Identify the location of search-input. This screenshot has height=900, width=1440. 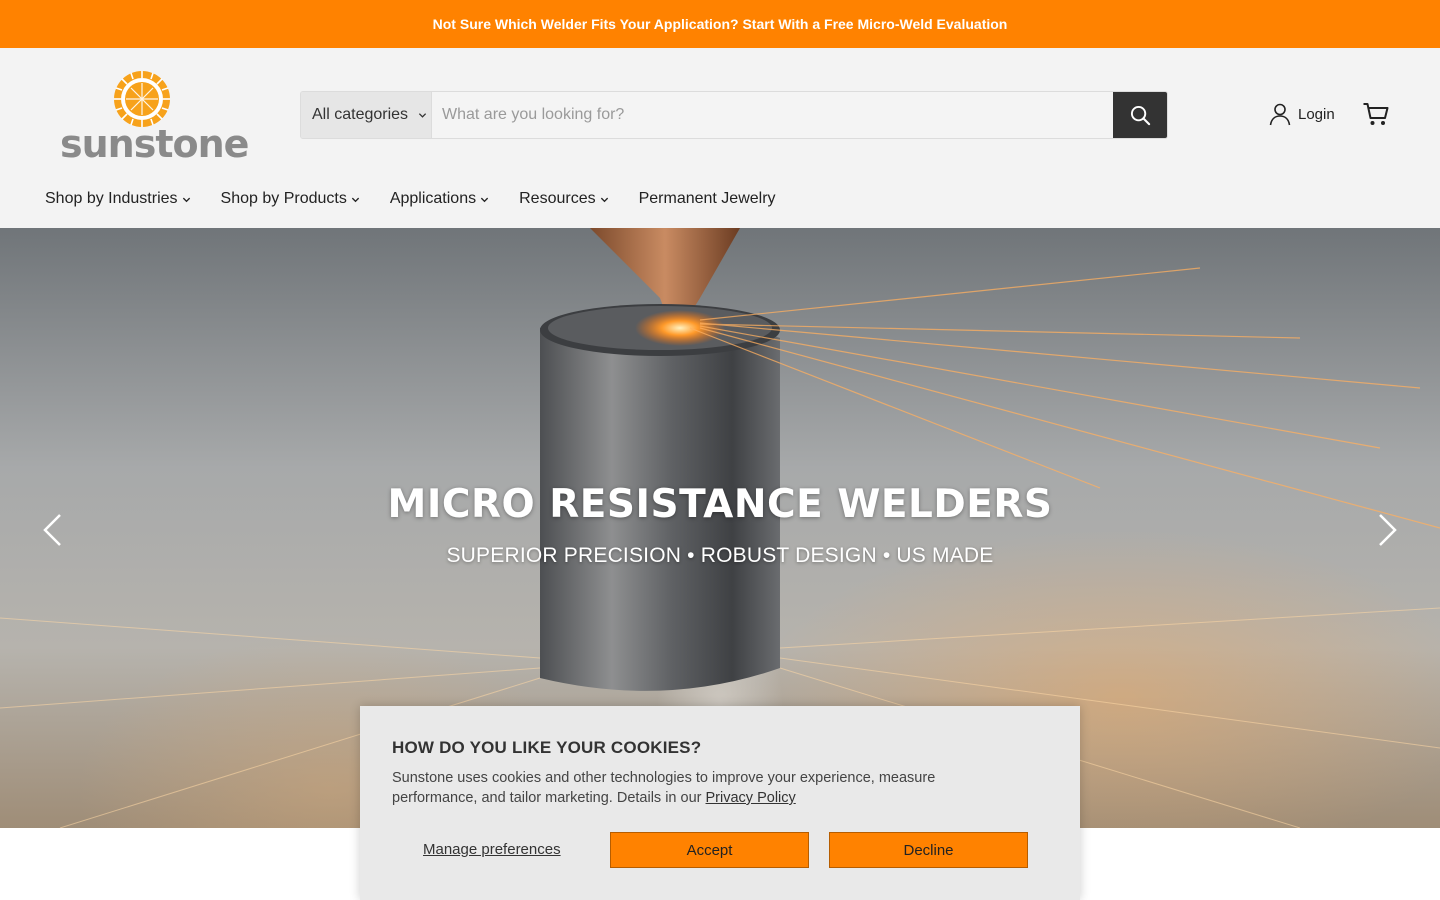
(772, 115).